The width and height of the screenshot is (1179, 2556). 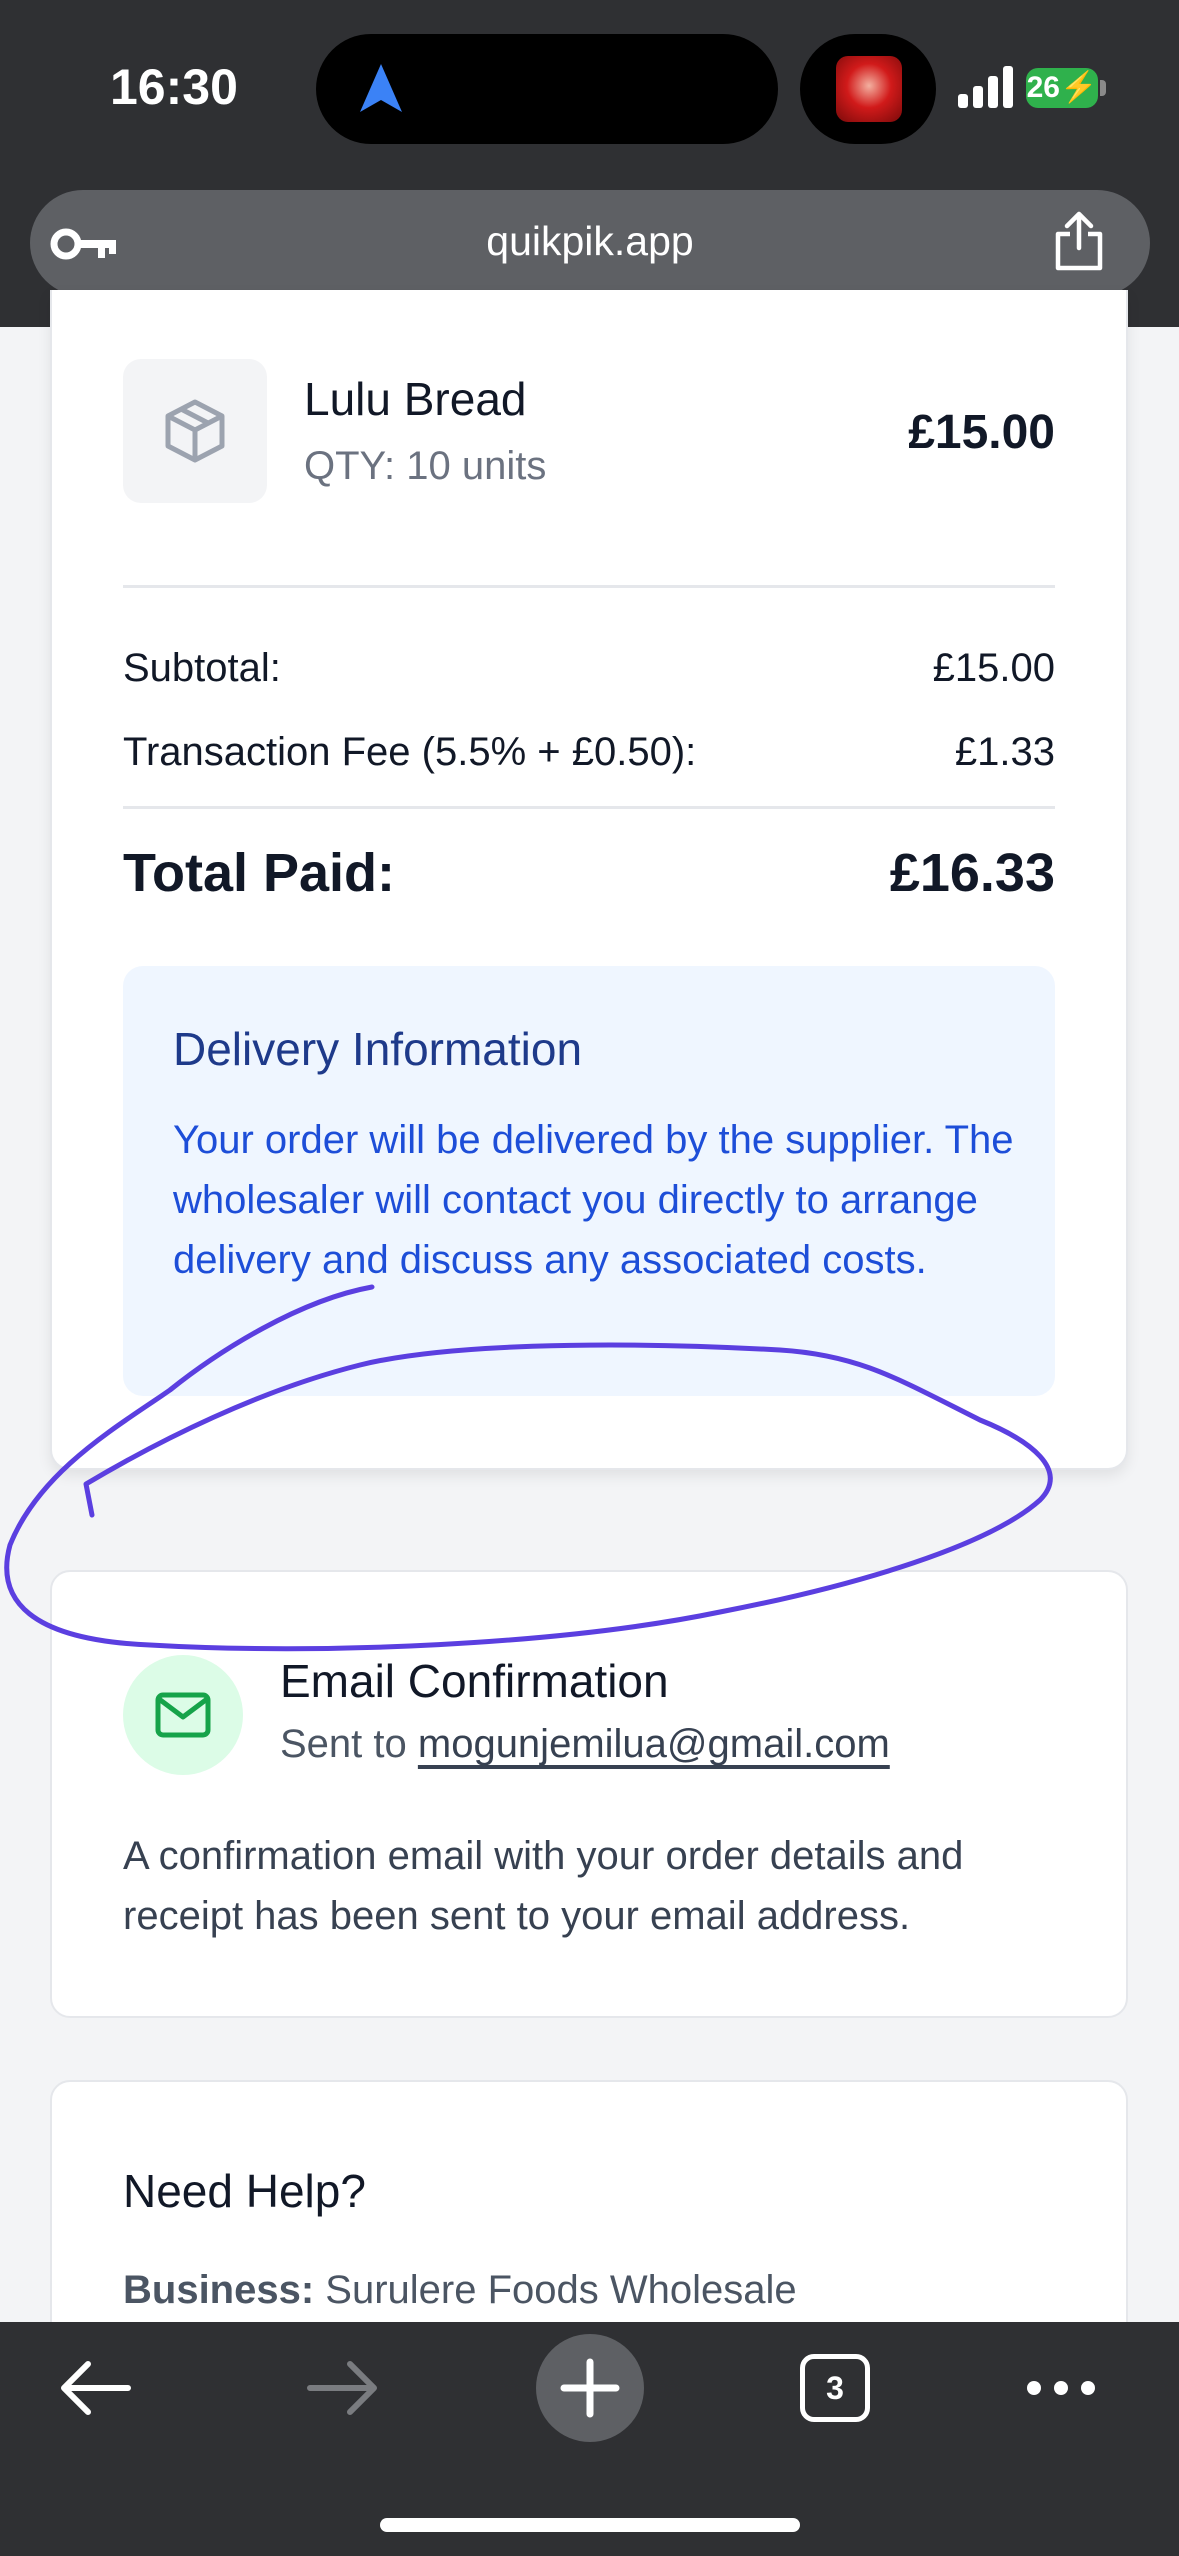 I want to click on fee-value: £1.33, so click(x=1004, y=752).